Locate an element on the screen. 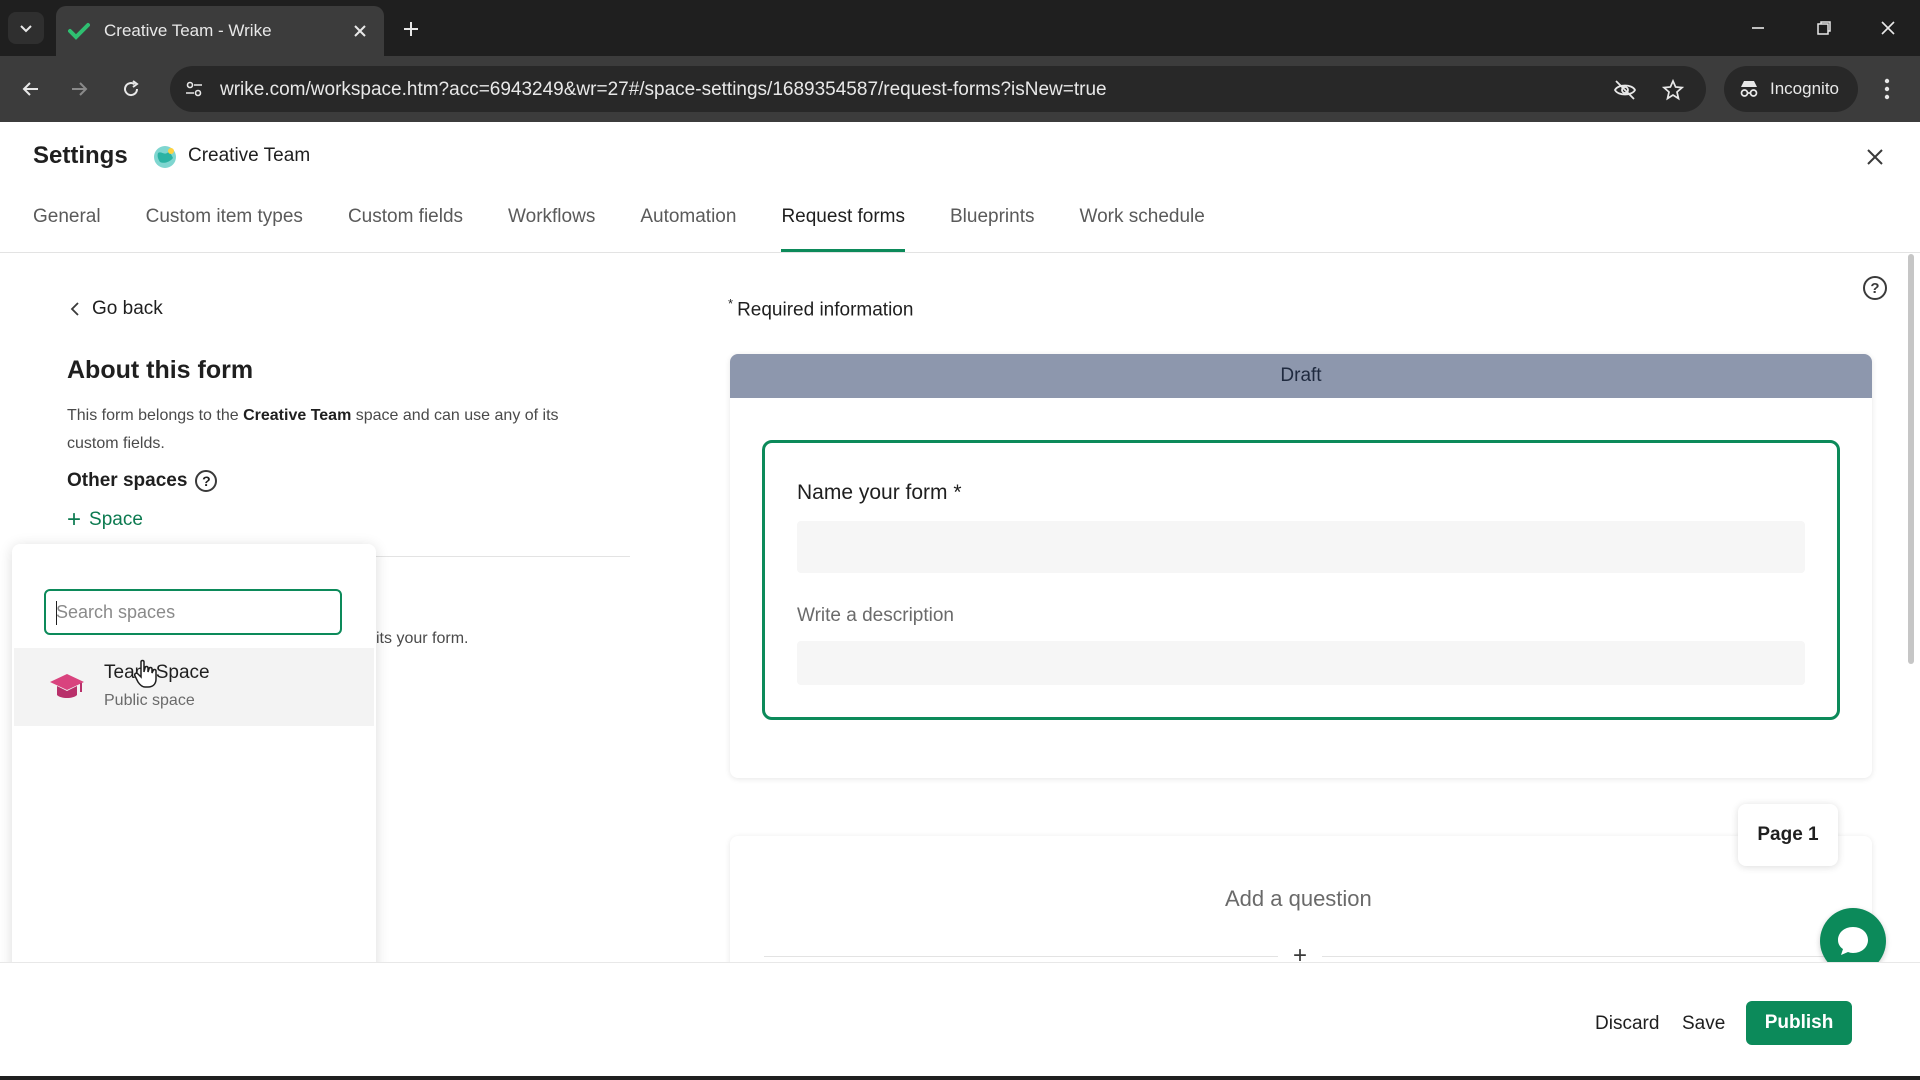  reload-icon is located at coordinates (131, 88).